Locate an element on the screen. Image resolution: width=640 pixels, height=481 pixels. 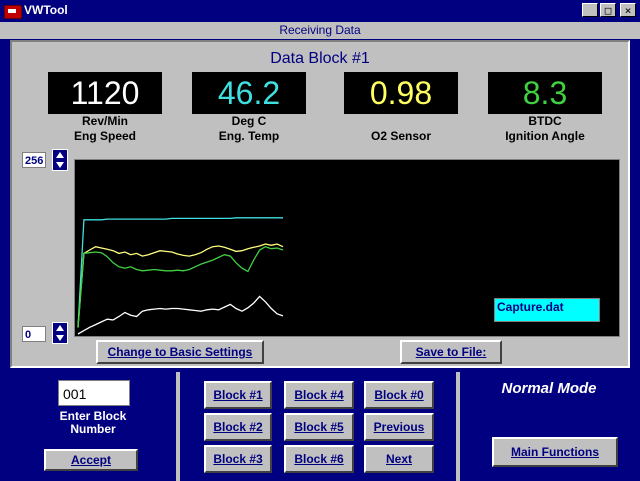
block-6-button: Block #6 is located at coordinates (319, 459).